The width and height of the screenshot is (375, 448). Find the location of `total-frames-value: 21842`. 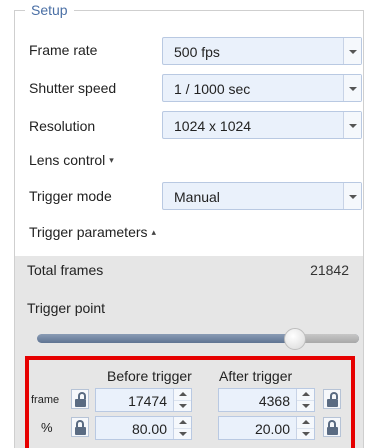

total-frames-value: 21842 is located at coordinates (329, 270).